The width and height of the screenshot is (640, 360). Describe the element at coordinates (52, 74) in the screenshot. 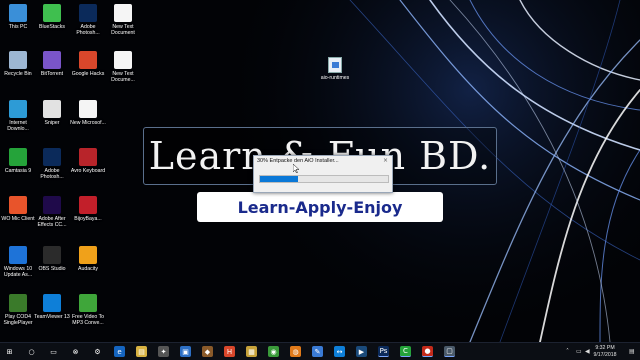

I see `desktop-icon-label: BitTorrent` at that location.